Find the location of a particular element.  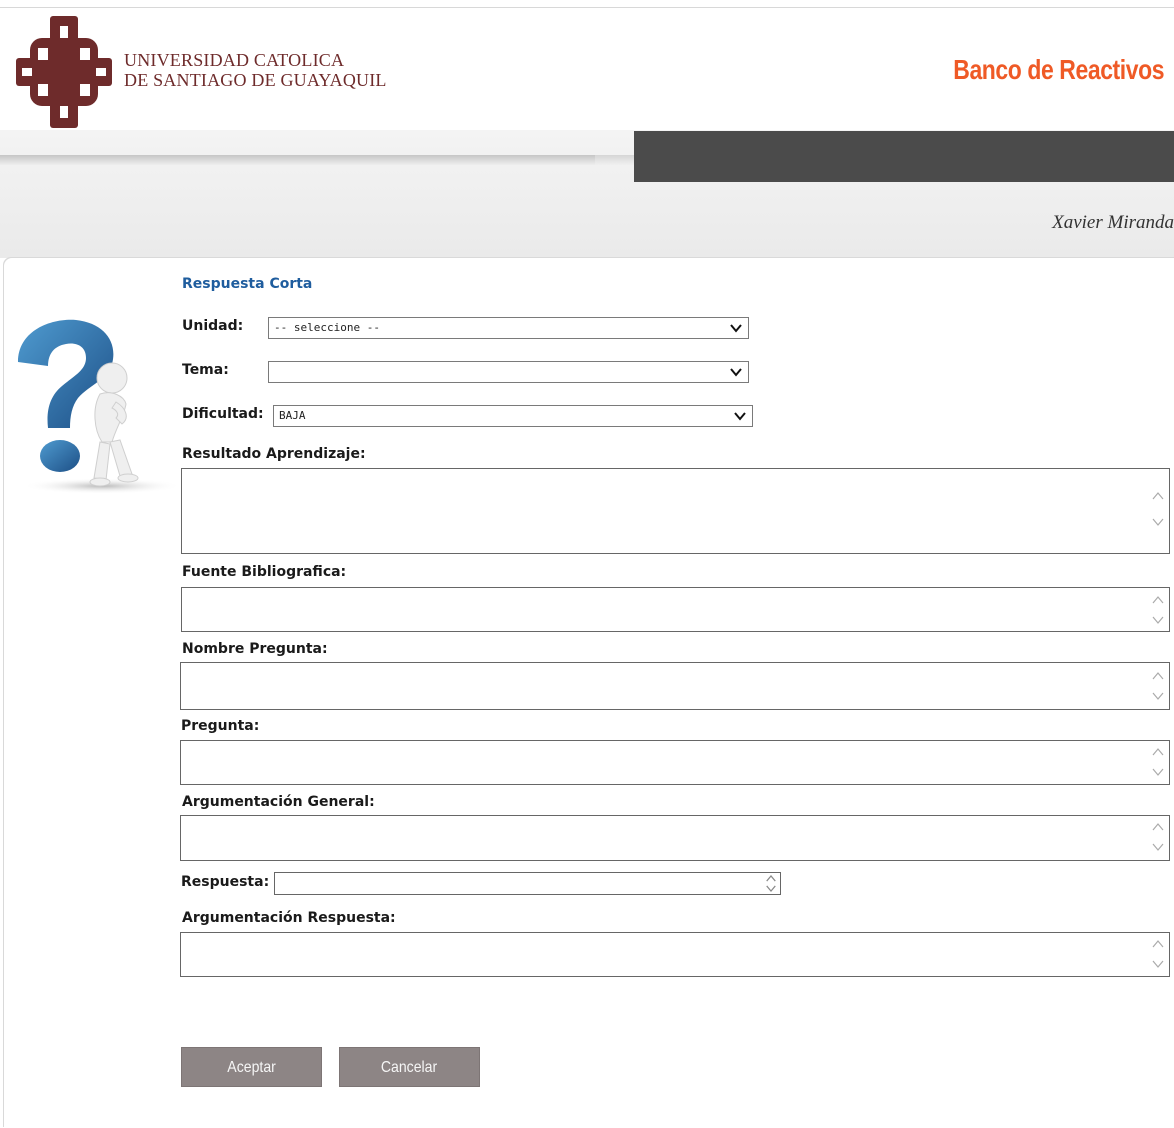

respuesta-label: Respuesta: is located at coordinates (225, 882).